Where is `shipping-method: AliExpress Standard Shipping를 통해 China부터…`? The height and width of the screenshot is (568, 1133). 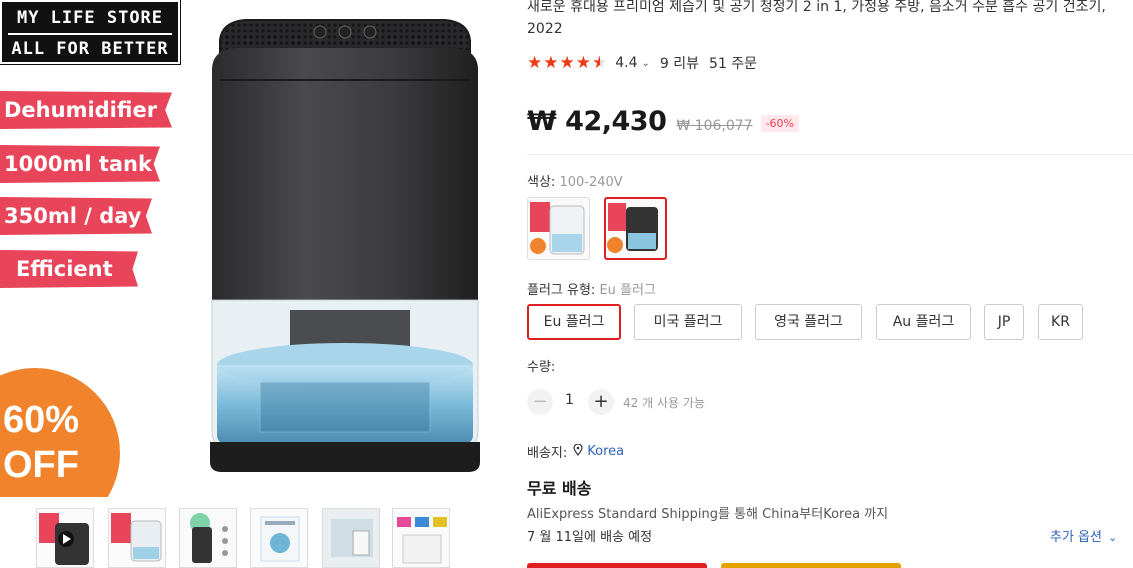 shipping-method: AliExpress Standard Shipping를 통해 China부터… is located at coordinates (708, 514).